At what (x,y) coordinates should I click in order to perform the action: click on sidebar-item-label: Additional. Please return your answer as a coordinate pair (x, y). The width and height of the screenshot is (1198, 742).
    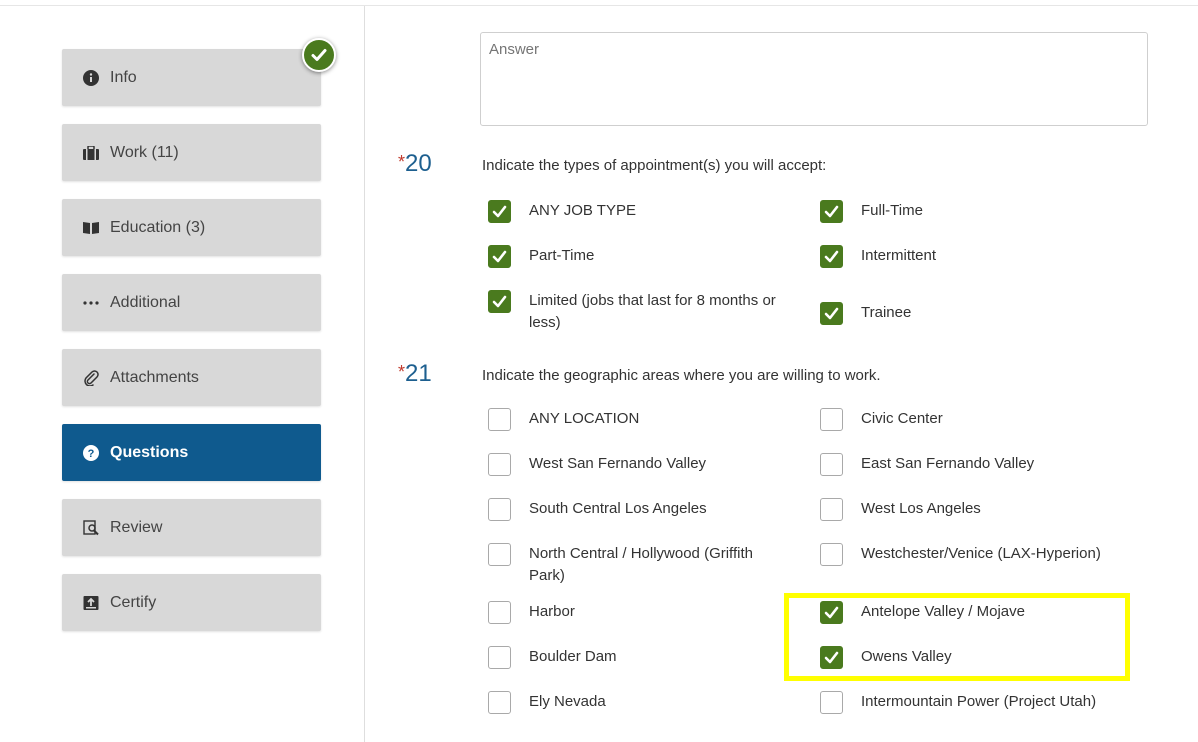
    Looking at the image, I should click on (145, 302).